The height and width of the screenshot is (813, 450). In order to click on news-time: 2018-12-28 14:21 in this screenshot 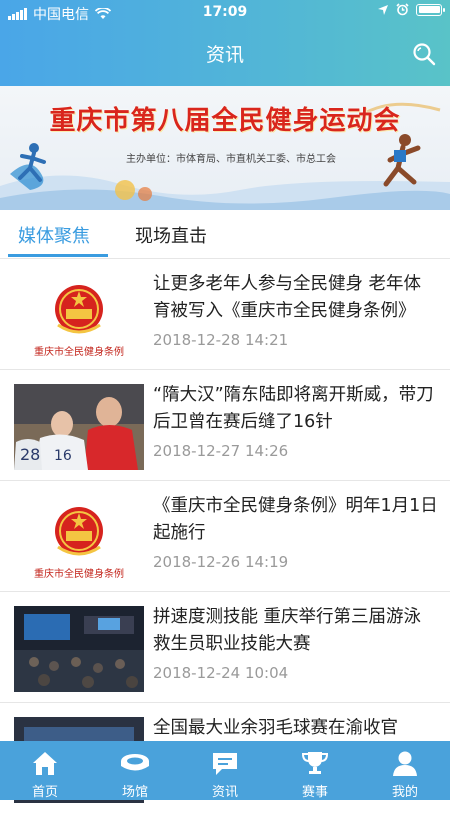, I will do `click(221, 340)`.